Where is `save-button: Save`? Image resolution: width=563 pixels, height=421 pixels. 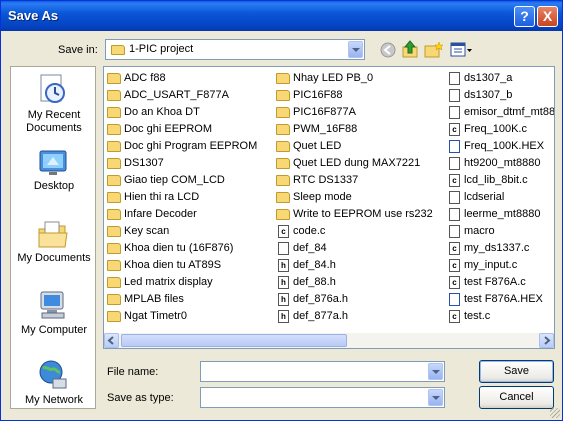
save-button: Save is located at coordinates (516, 371).